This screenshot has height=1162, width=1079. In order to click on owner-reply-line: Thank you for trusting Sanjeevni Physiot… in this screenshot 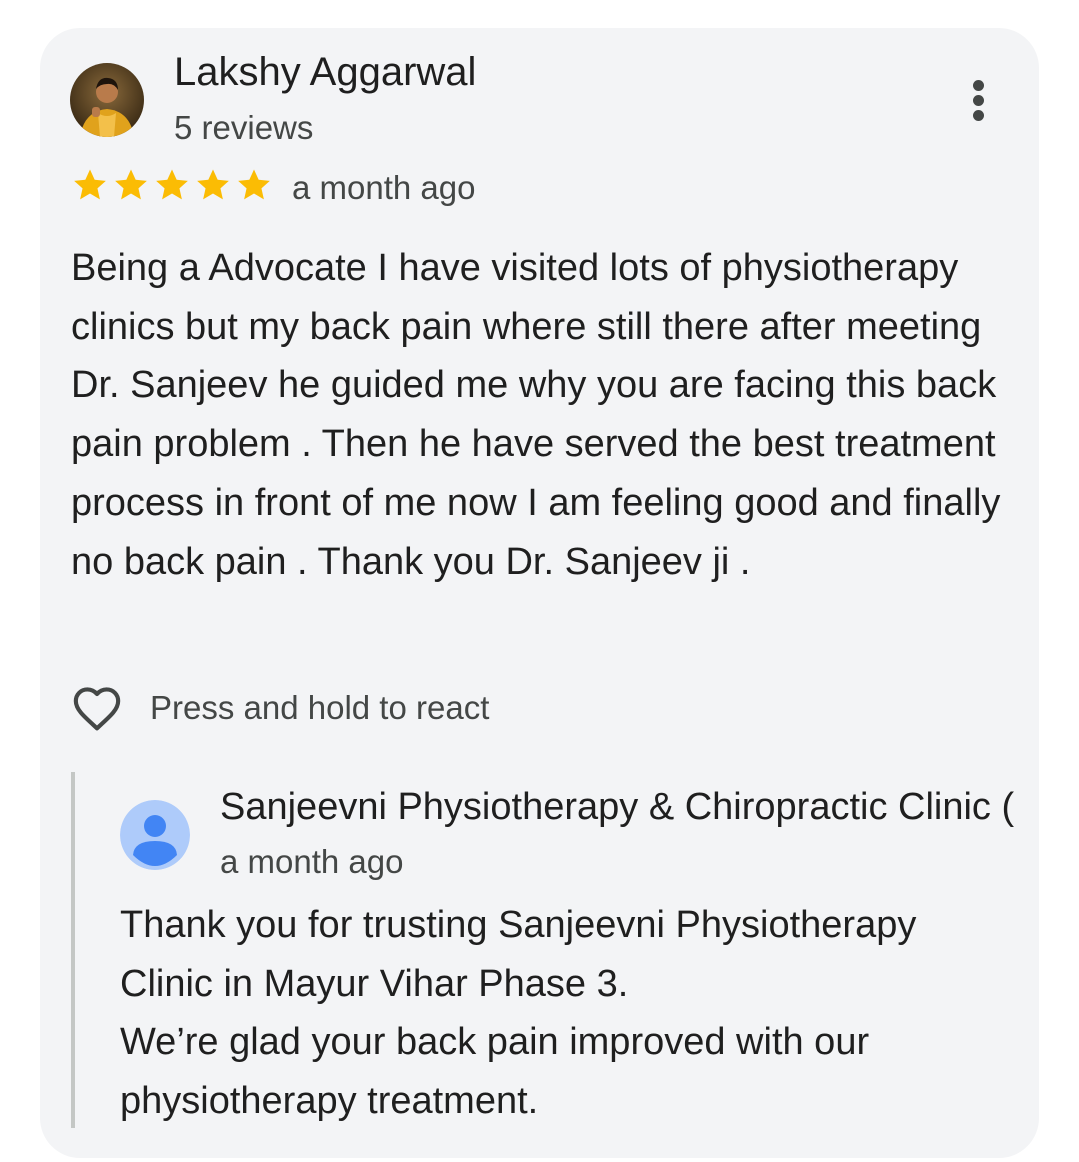, I will do `click(518, 925)`.